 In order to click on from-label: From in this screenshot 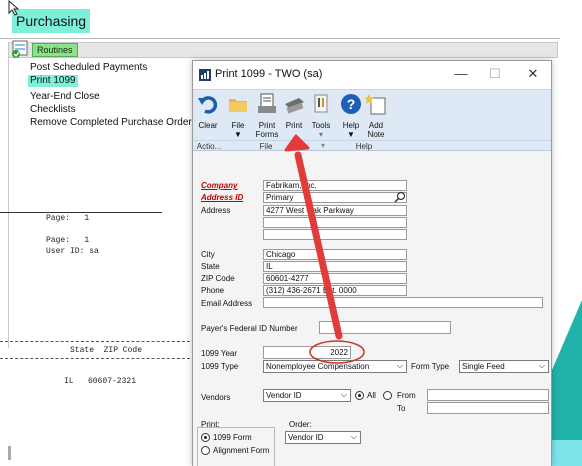, I will do `click(406, 395)`.